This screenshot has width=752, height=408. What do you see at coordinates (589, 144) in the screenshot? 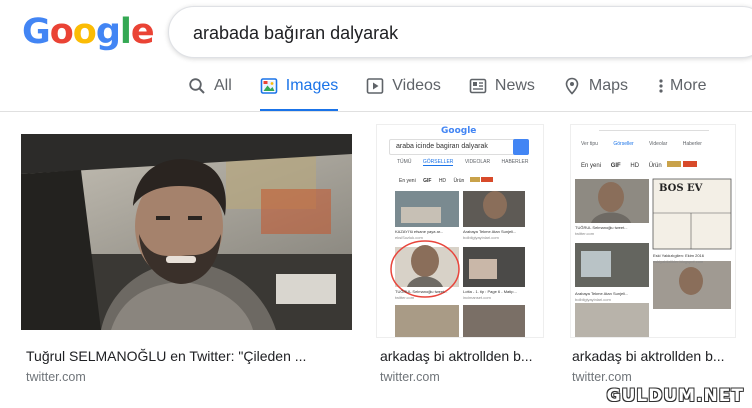
I see `thumb3-tab-0: Ver tipu` at bounding box center [589, 144].